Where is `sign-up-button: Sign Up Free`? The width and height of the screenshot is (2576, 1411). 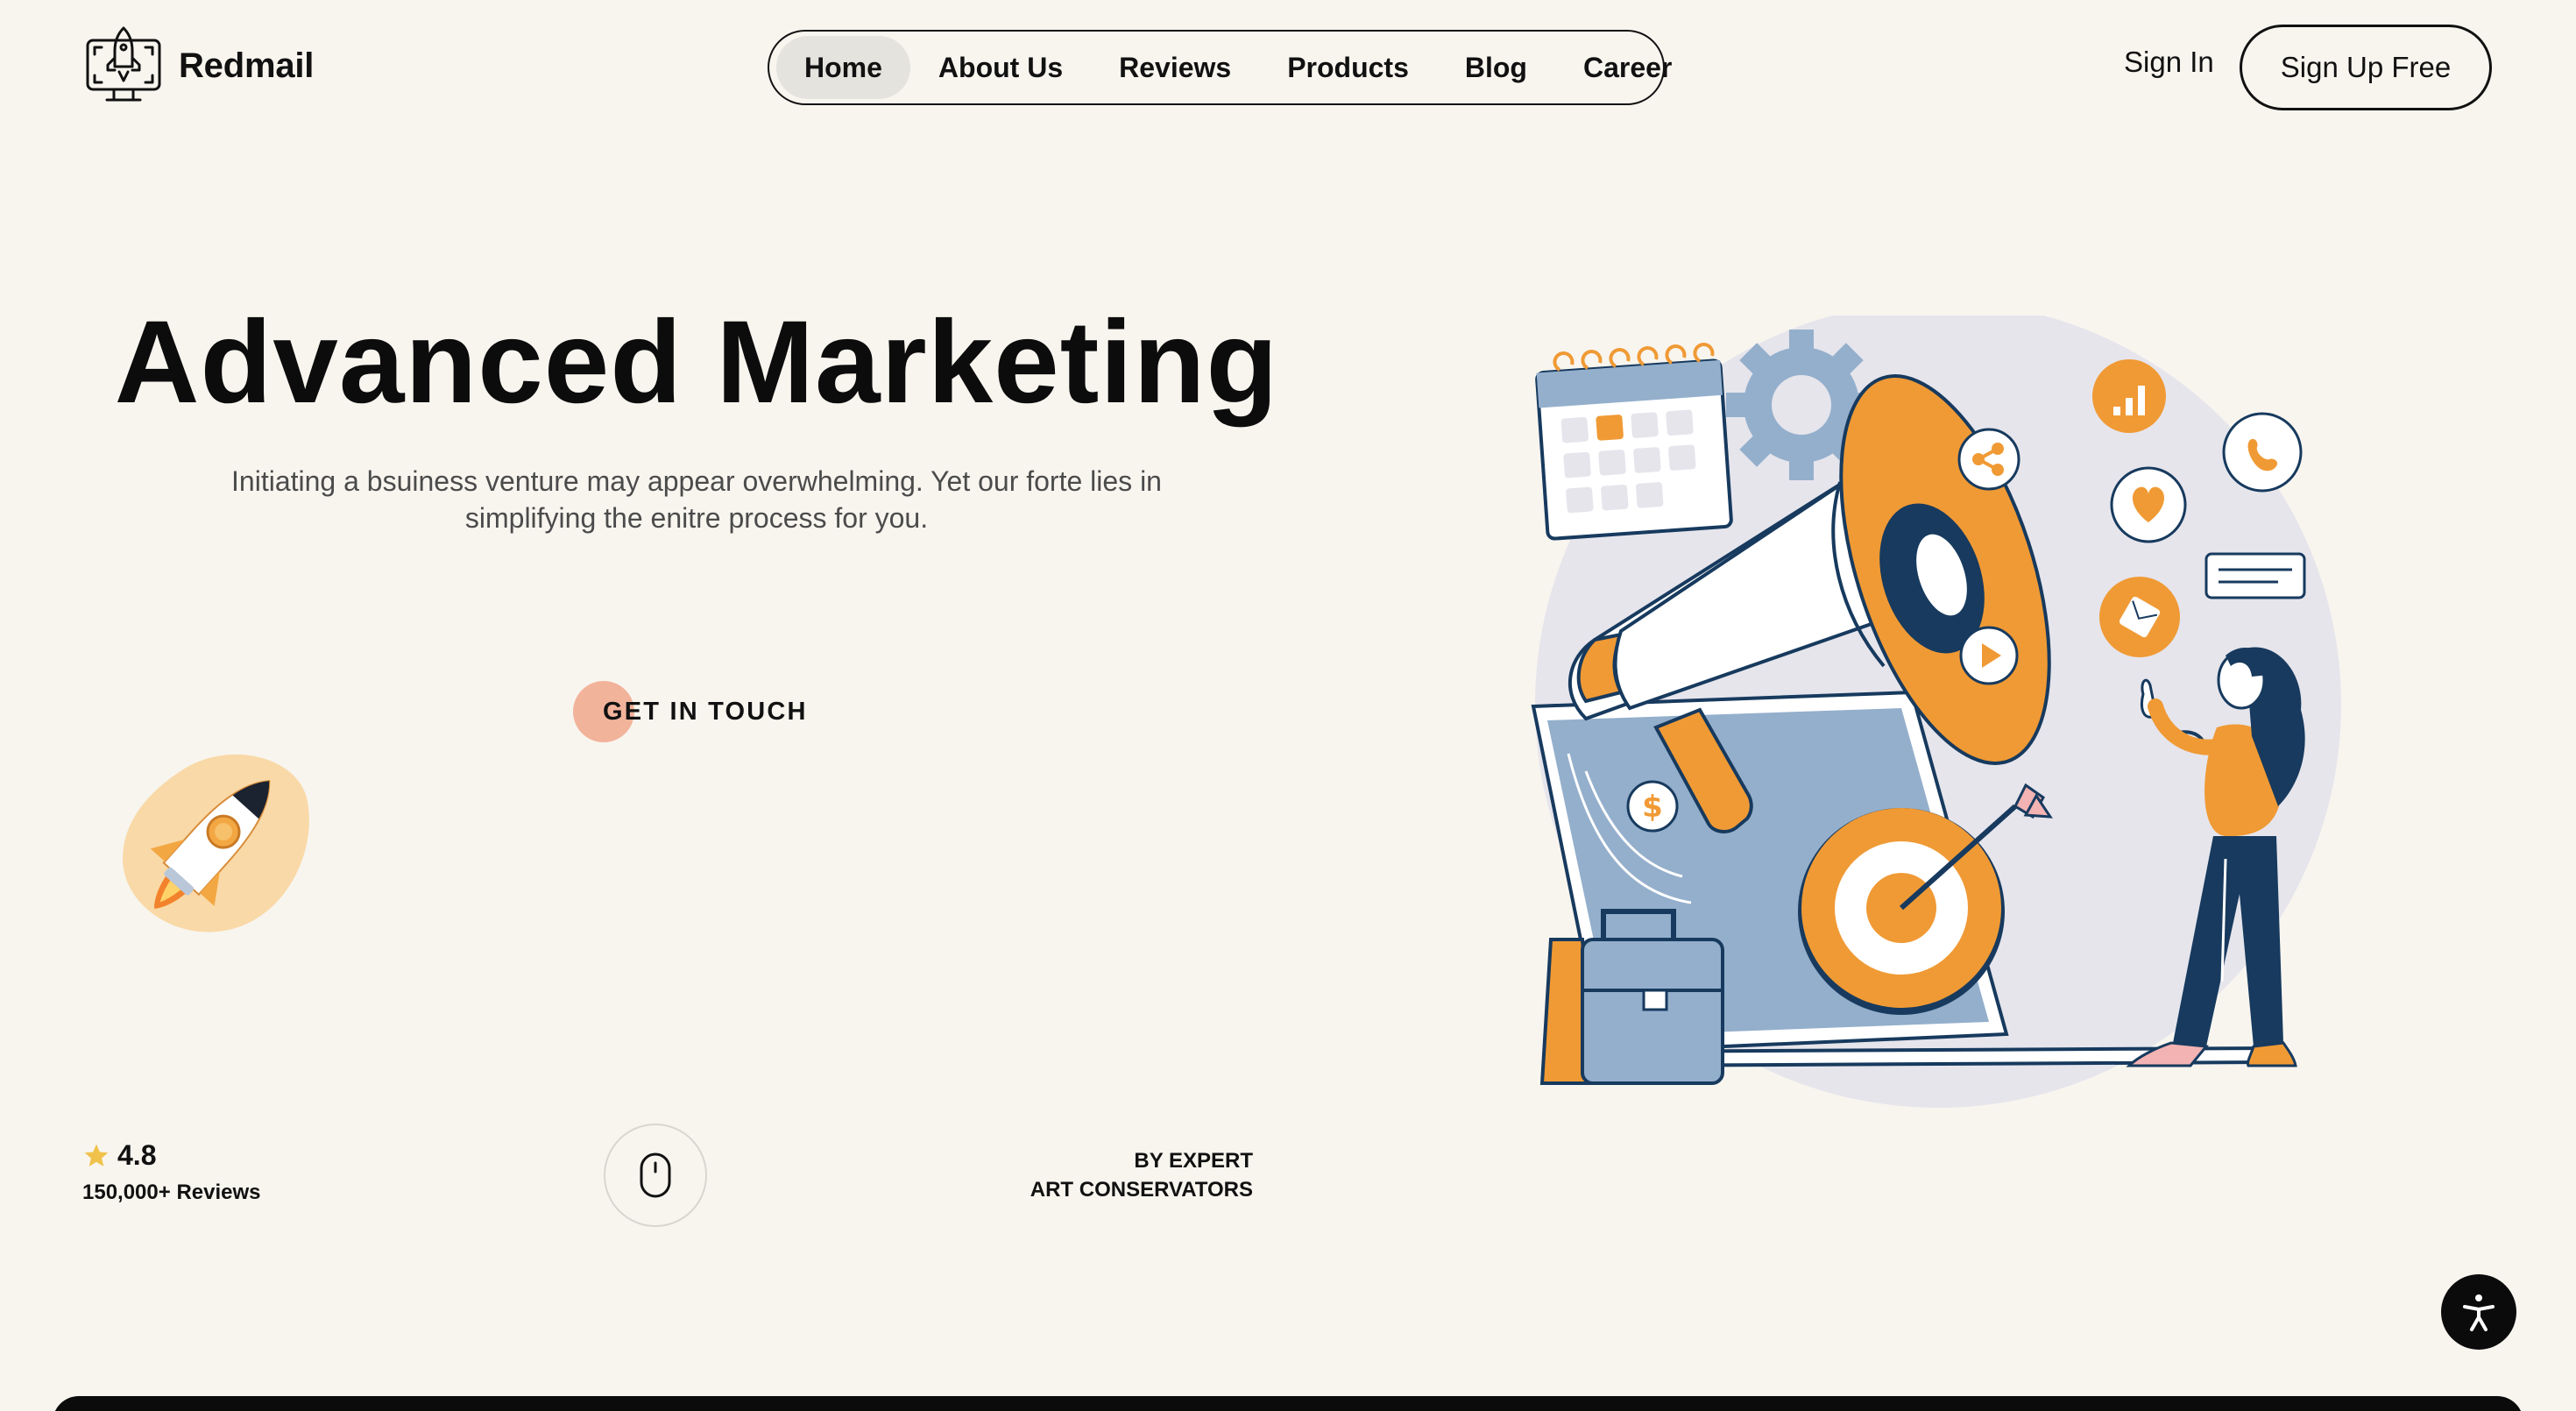 sign-up-button: Sign Up Free is located at coordinates (2366, 68).